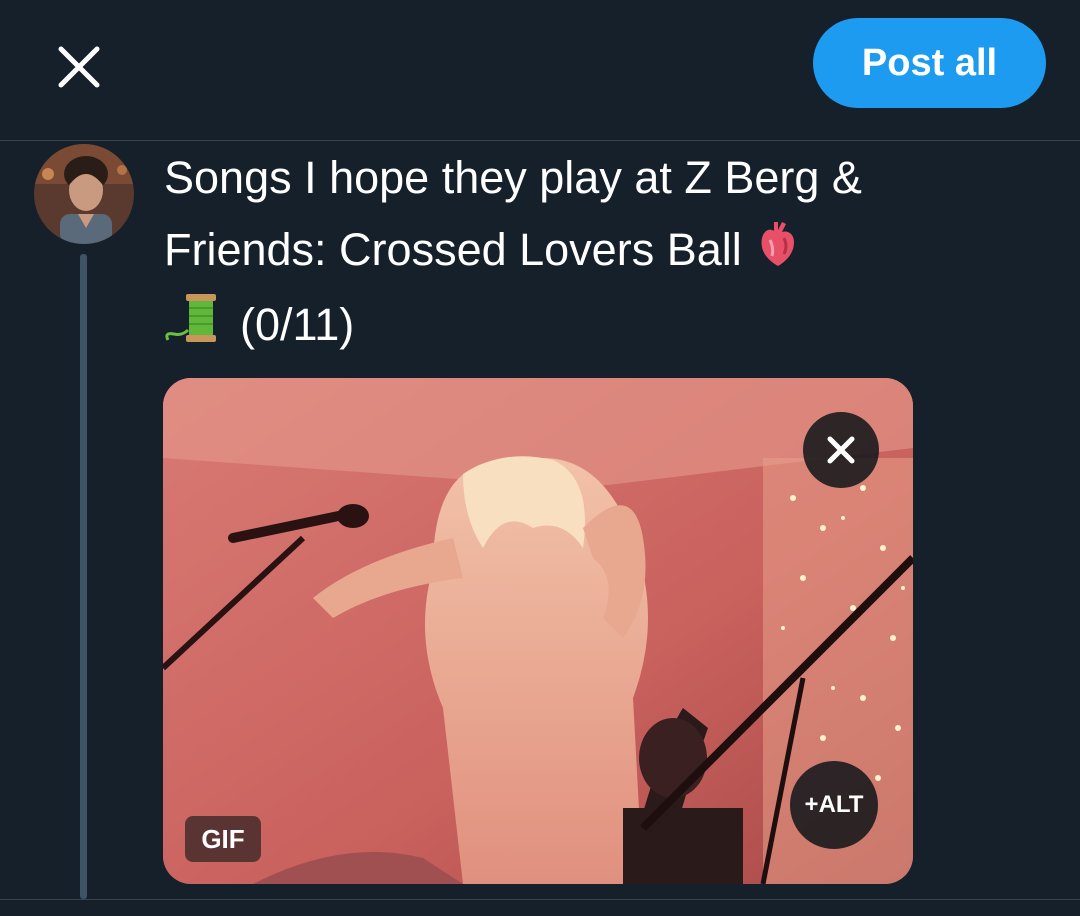  I want to click on thread-line, so click(83, 576).